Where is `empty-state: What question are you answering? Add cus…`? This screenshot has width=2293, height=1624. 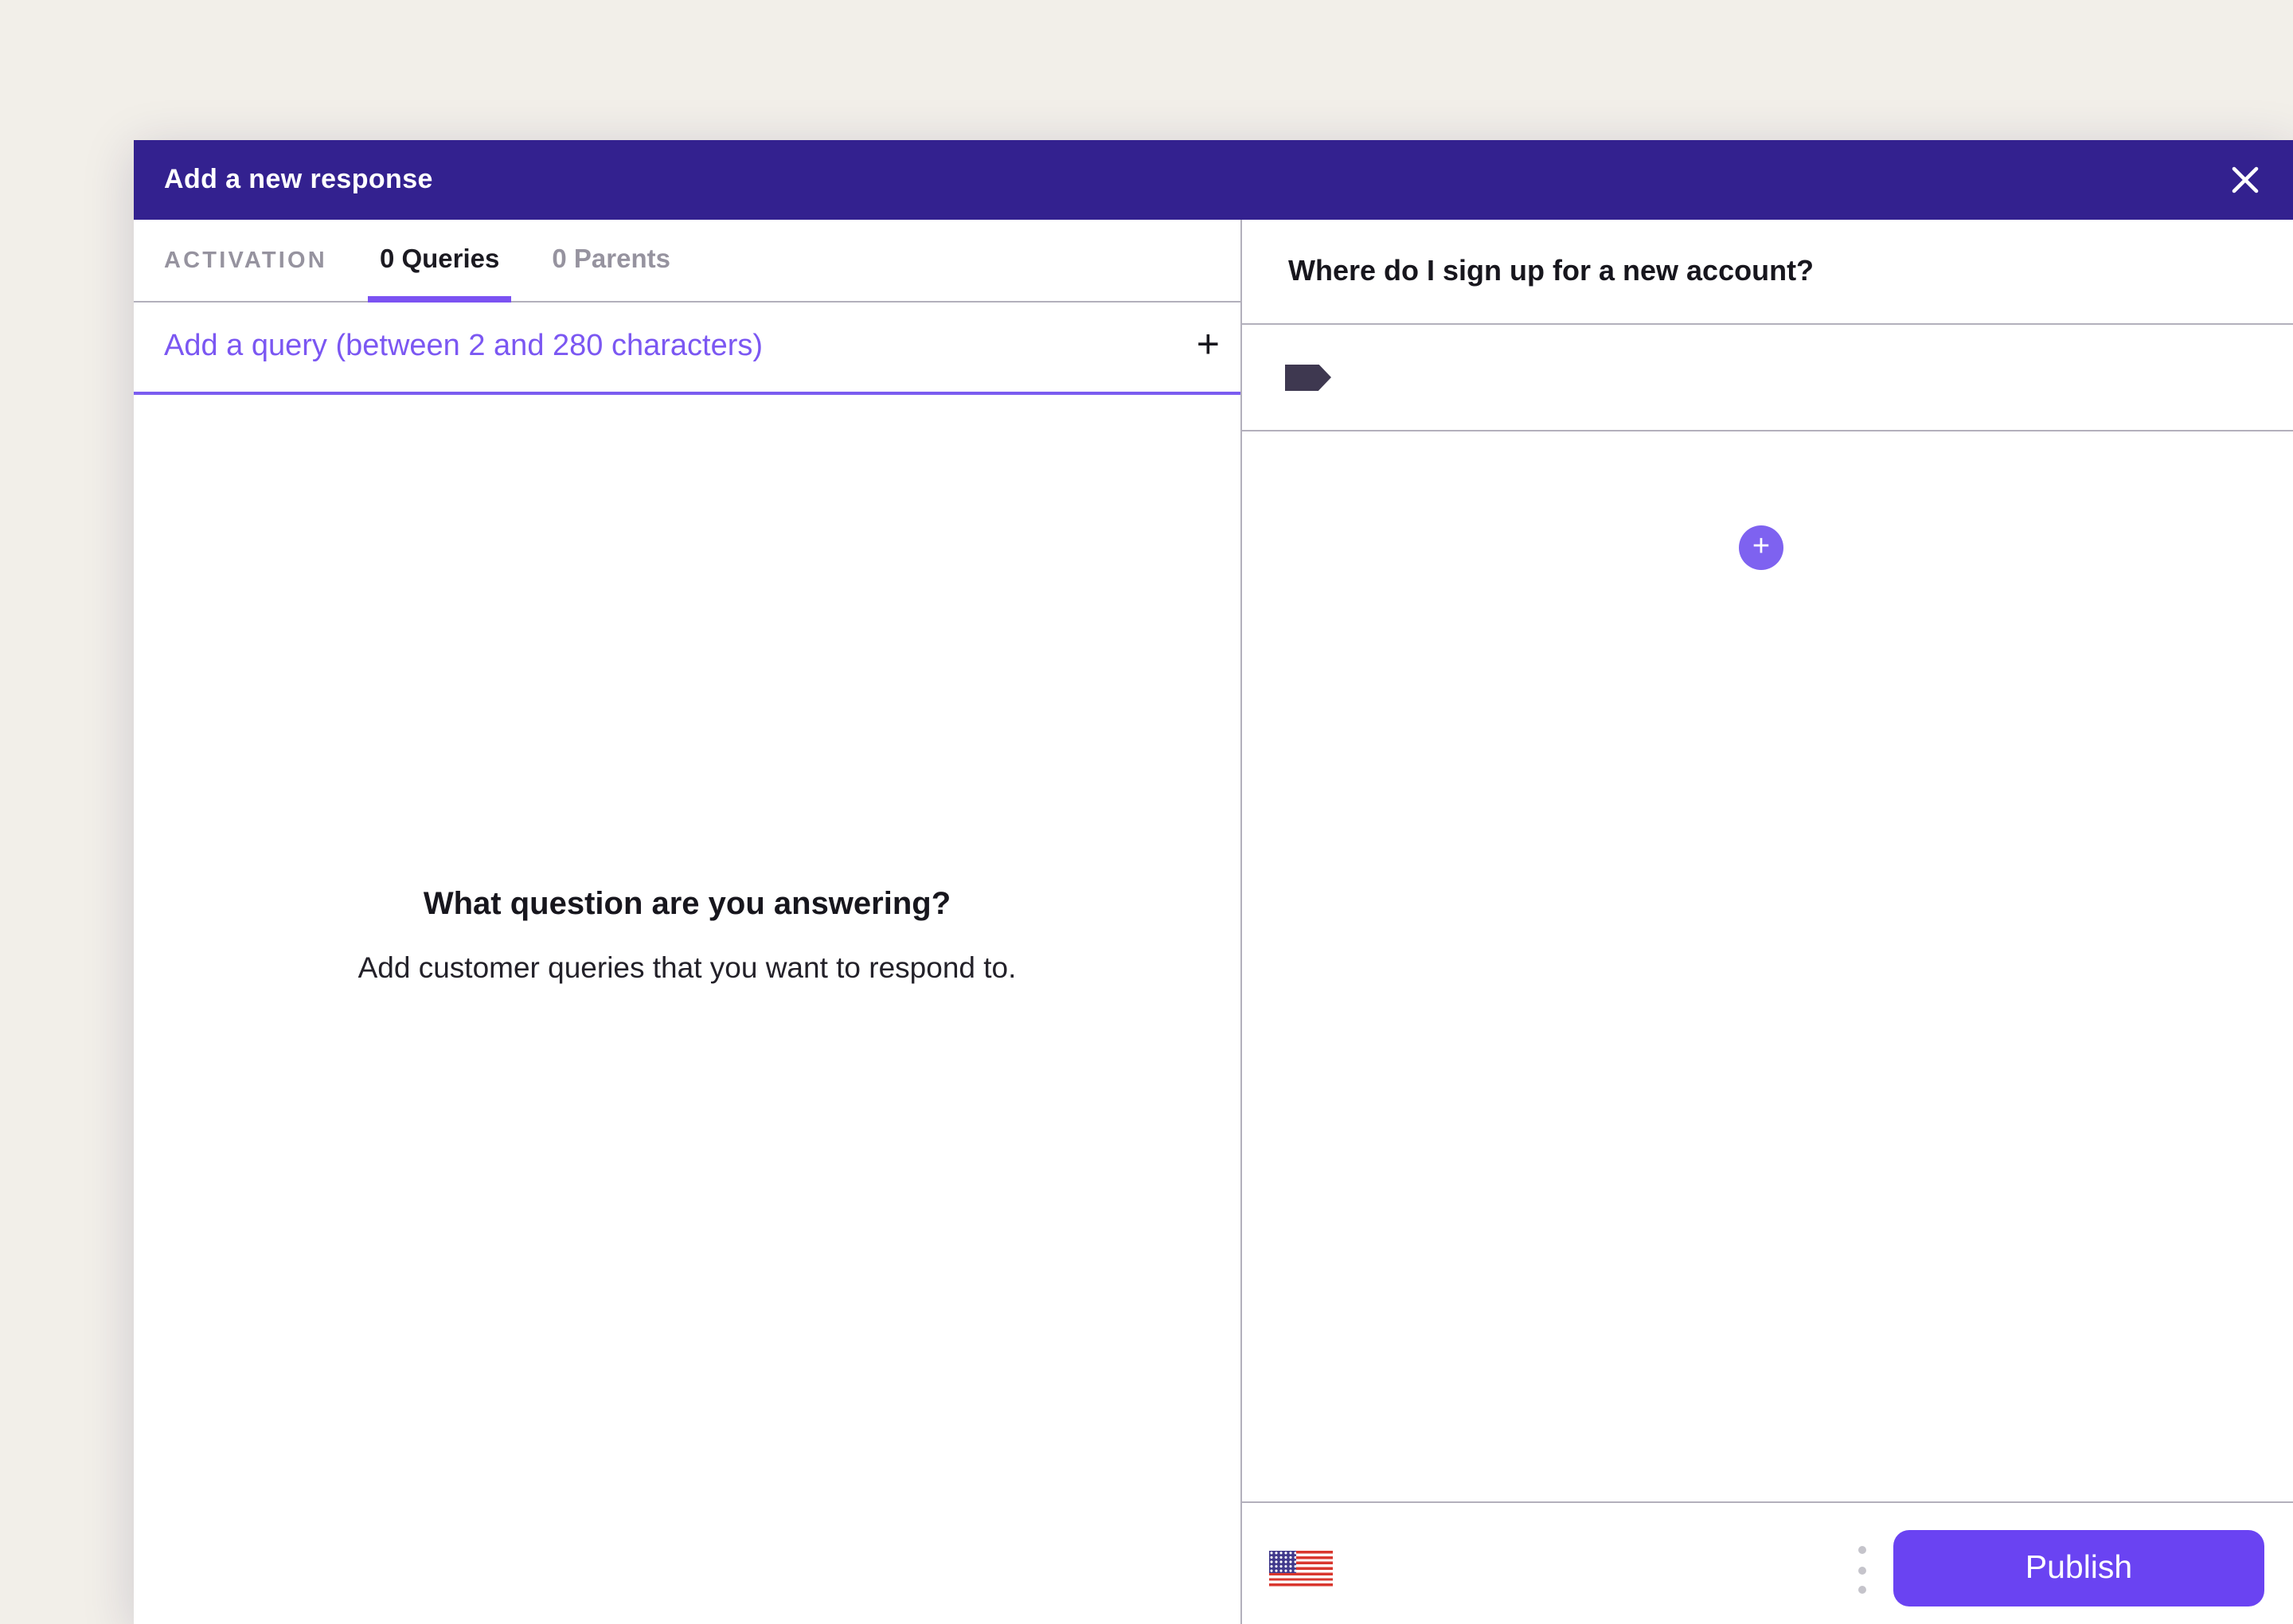 empty-state: What question are you answering? Add cus… is located at coordinates (687, 935).